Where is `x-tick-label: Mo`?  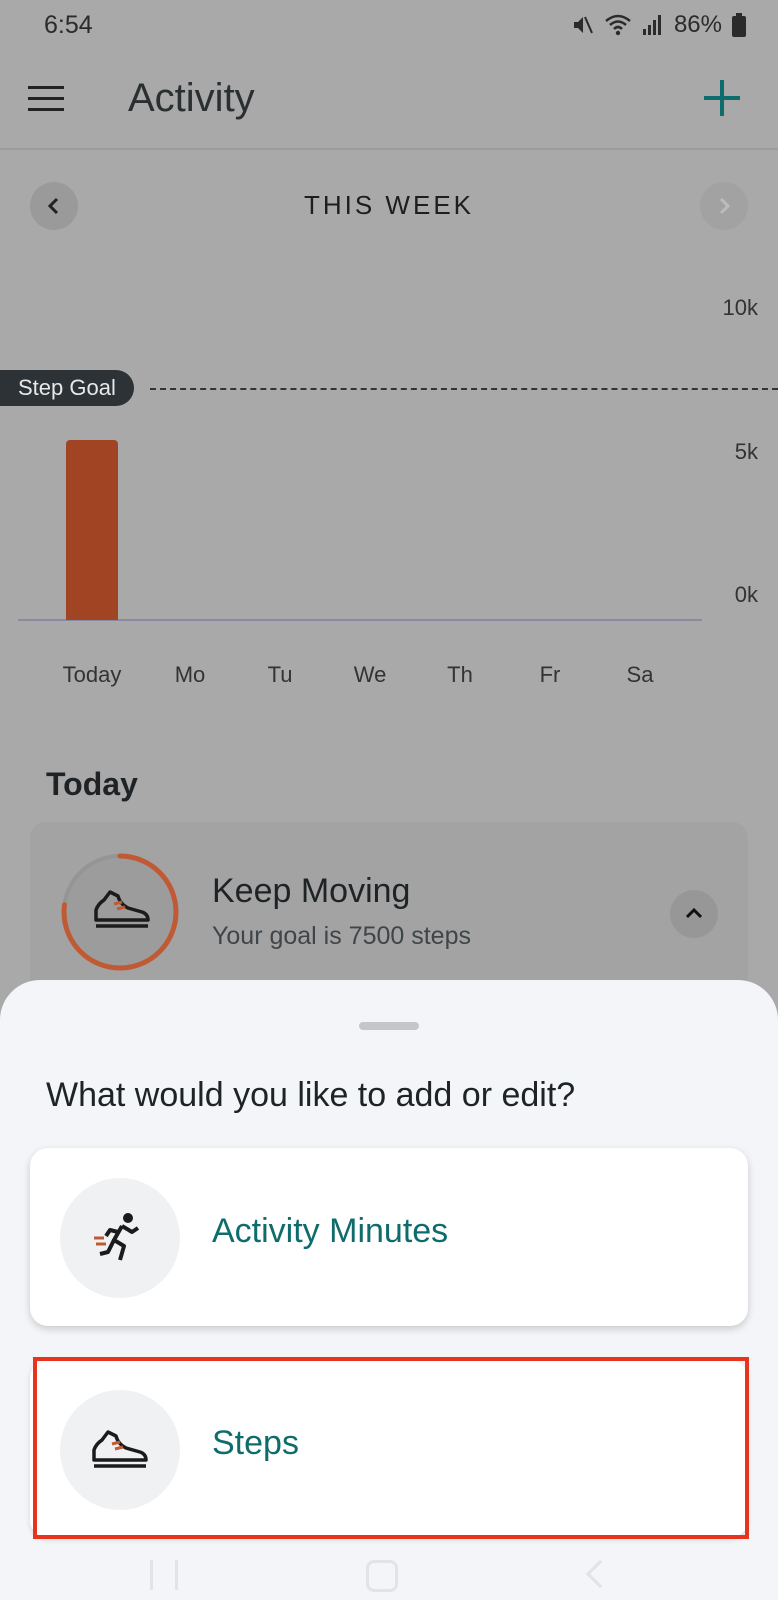
x-tick-label: Mo is located at coordinates (190, 674).